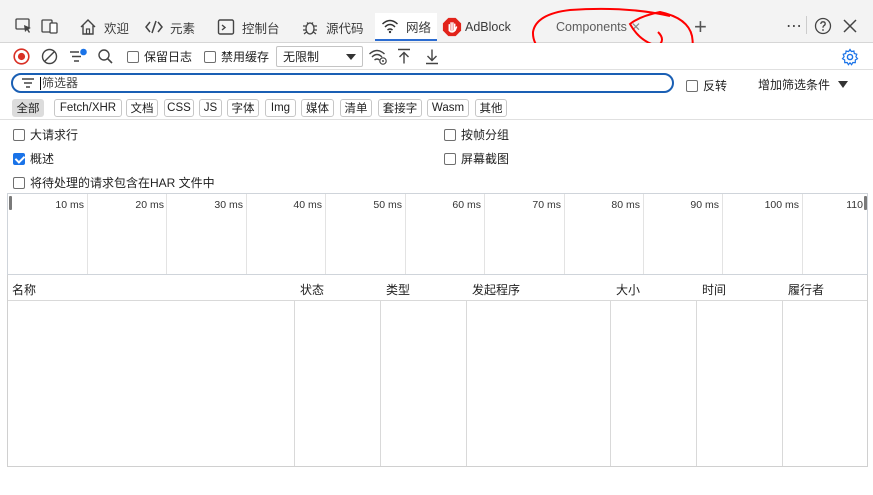  I want to click on screenshots-checkbox: 屏幕截图, so click(476, 158).